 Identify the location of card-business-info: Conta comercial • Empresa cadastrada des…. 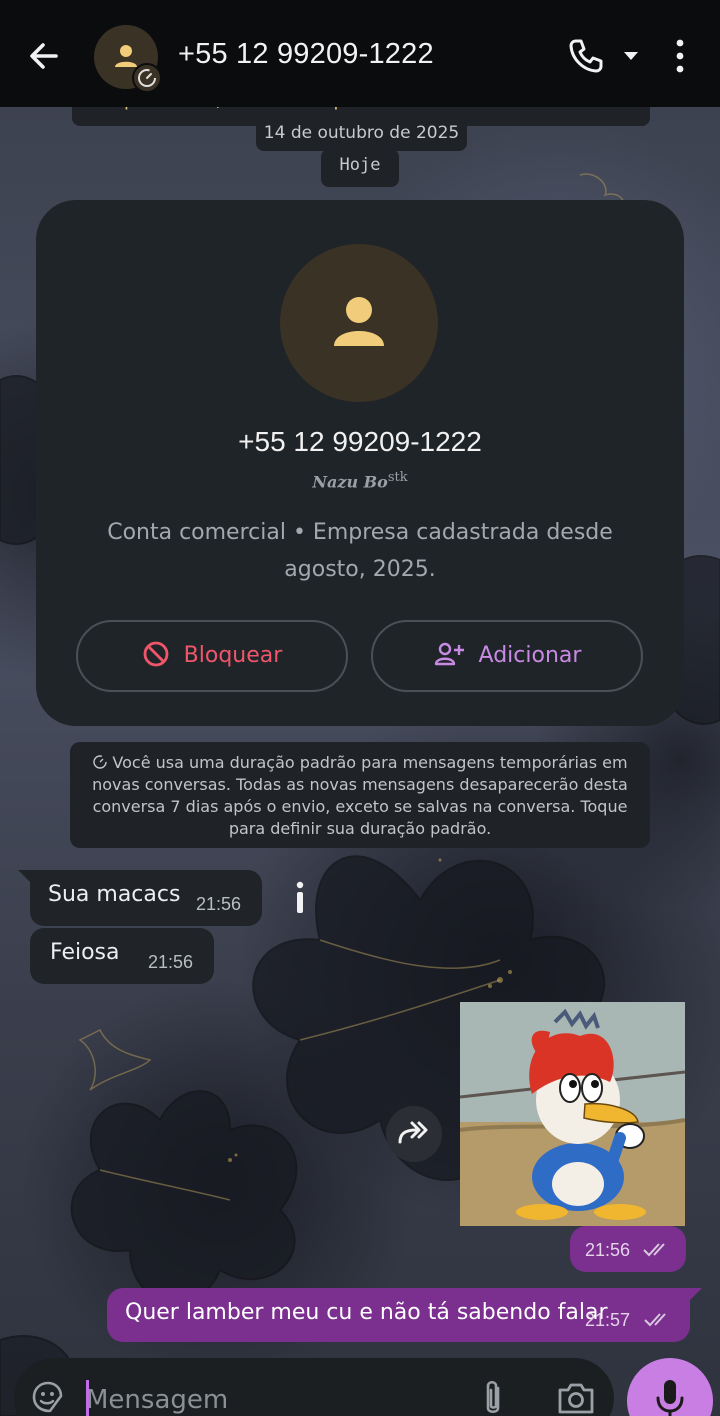
(360, 551).